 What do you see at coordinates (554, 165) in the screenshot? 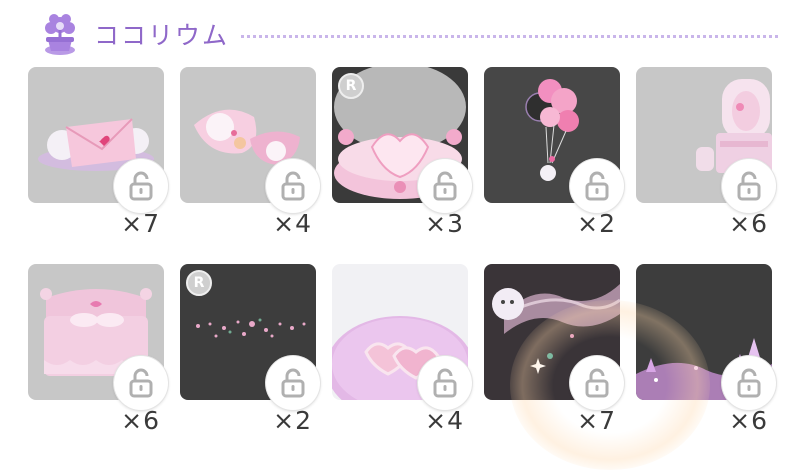
I see `item-card: ×2` at bounding box center [554, 165].